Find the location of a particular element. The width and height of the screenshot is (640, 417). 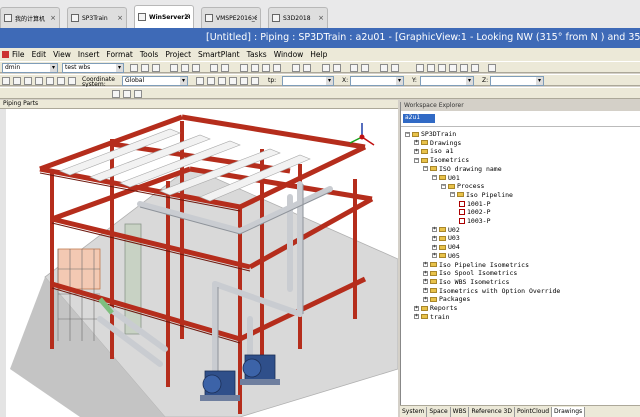

browser-tab: VMSPE2016_8H× is located at coordinates (231, 17).